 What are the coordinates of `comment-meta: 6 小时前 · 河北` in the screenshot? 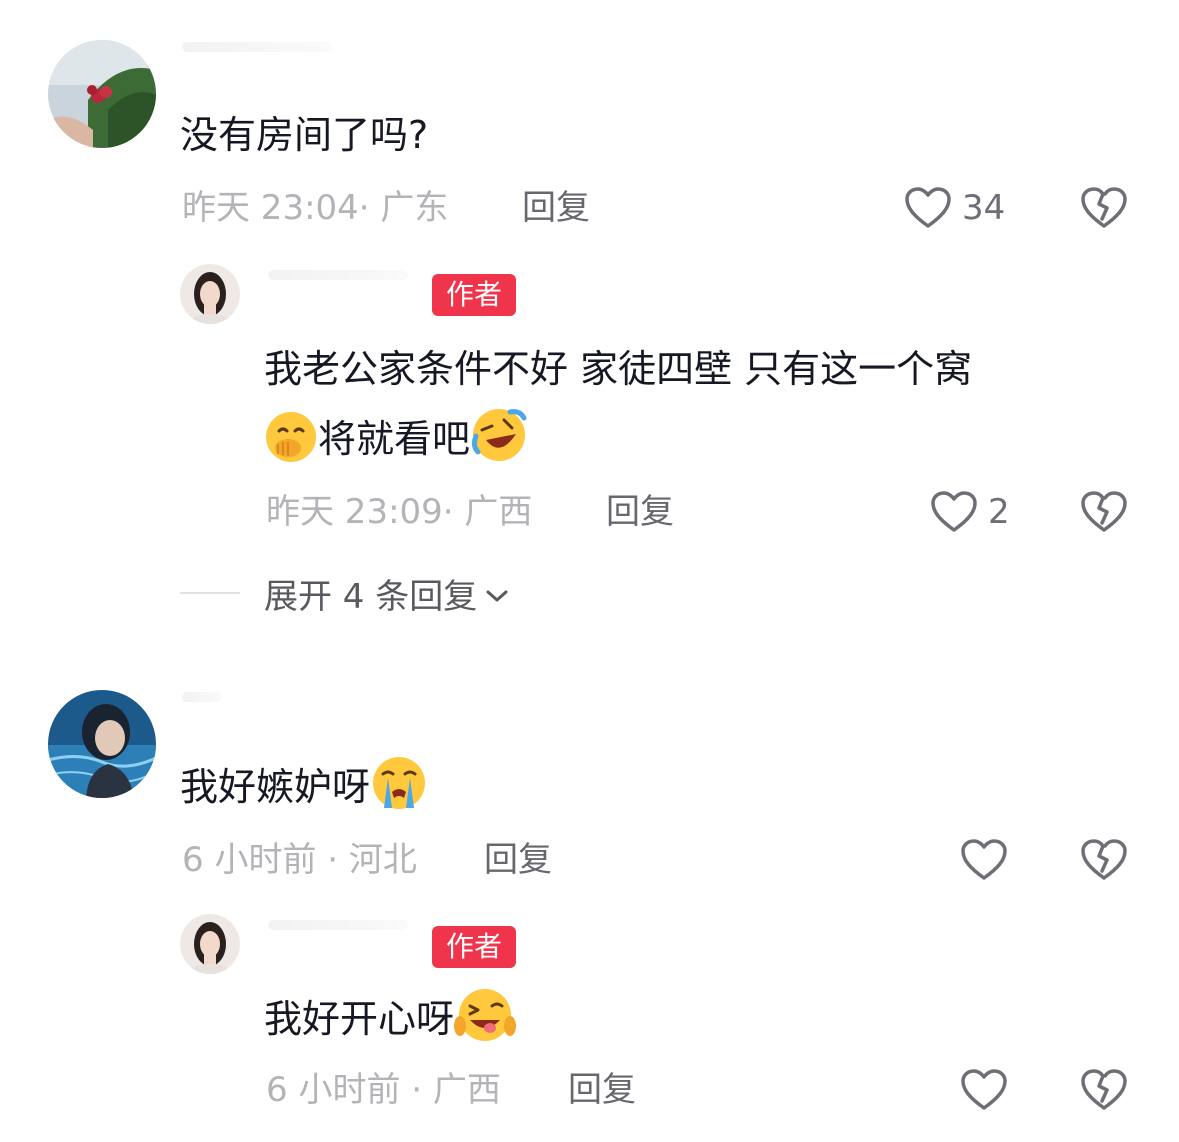 It's located at (299, 860).